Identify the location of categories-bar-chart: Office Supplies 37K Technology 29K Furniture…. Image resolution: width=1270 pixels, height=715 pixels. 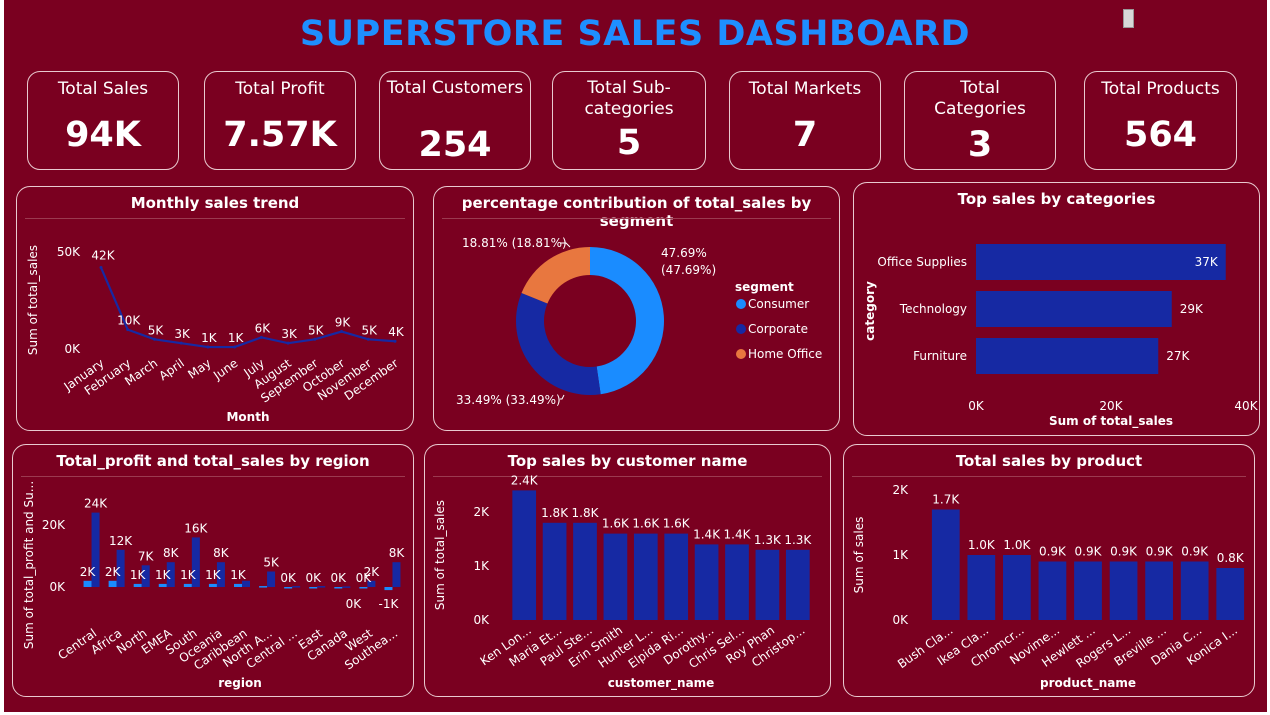
(1061, 336).